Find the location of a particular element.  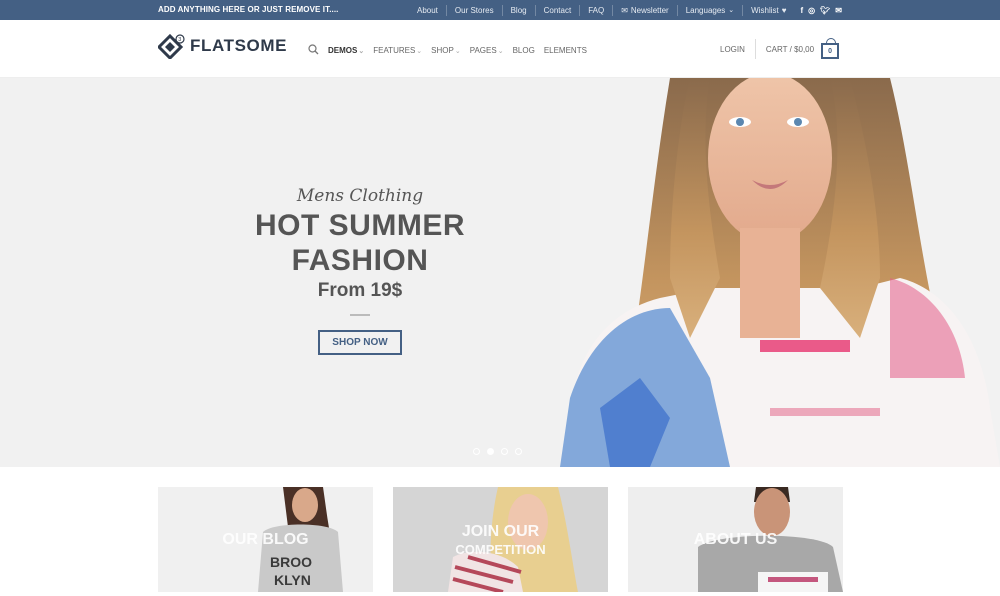

promo-box-about: ABOUT US is located at coordinates (735, 539).